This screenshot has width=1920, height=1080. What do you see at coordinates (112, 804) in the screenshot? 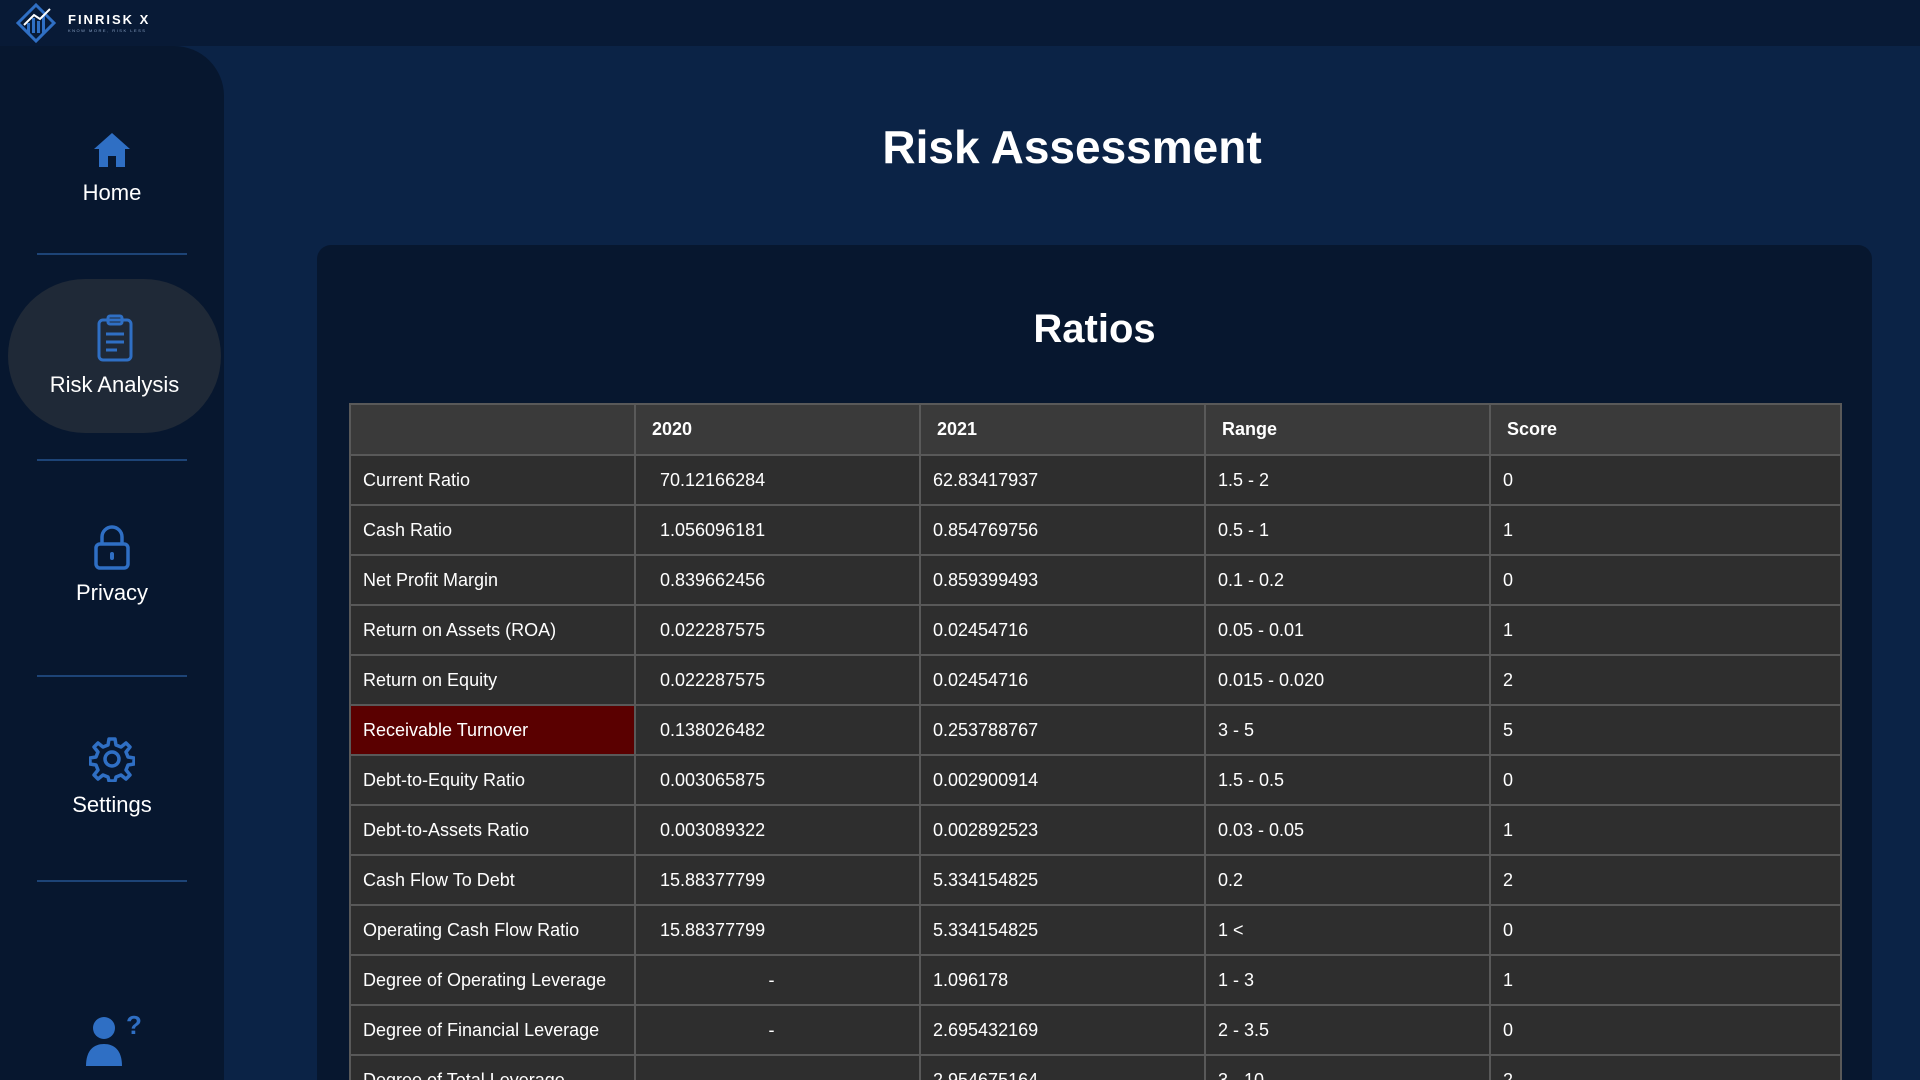
I see `sidebar-item-label: Settings` at bounding box center [112, 804].